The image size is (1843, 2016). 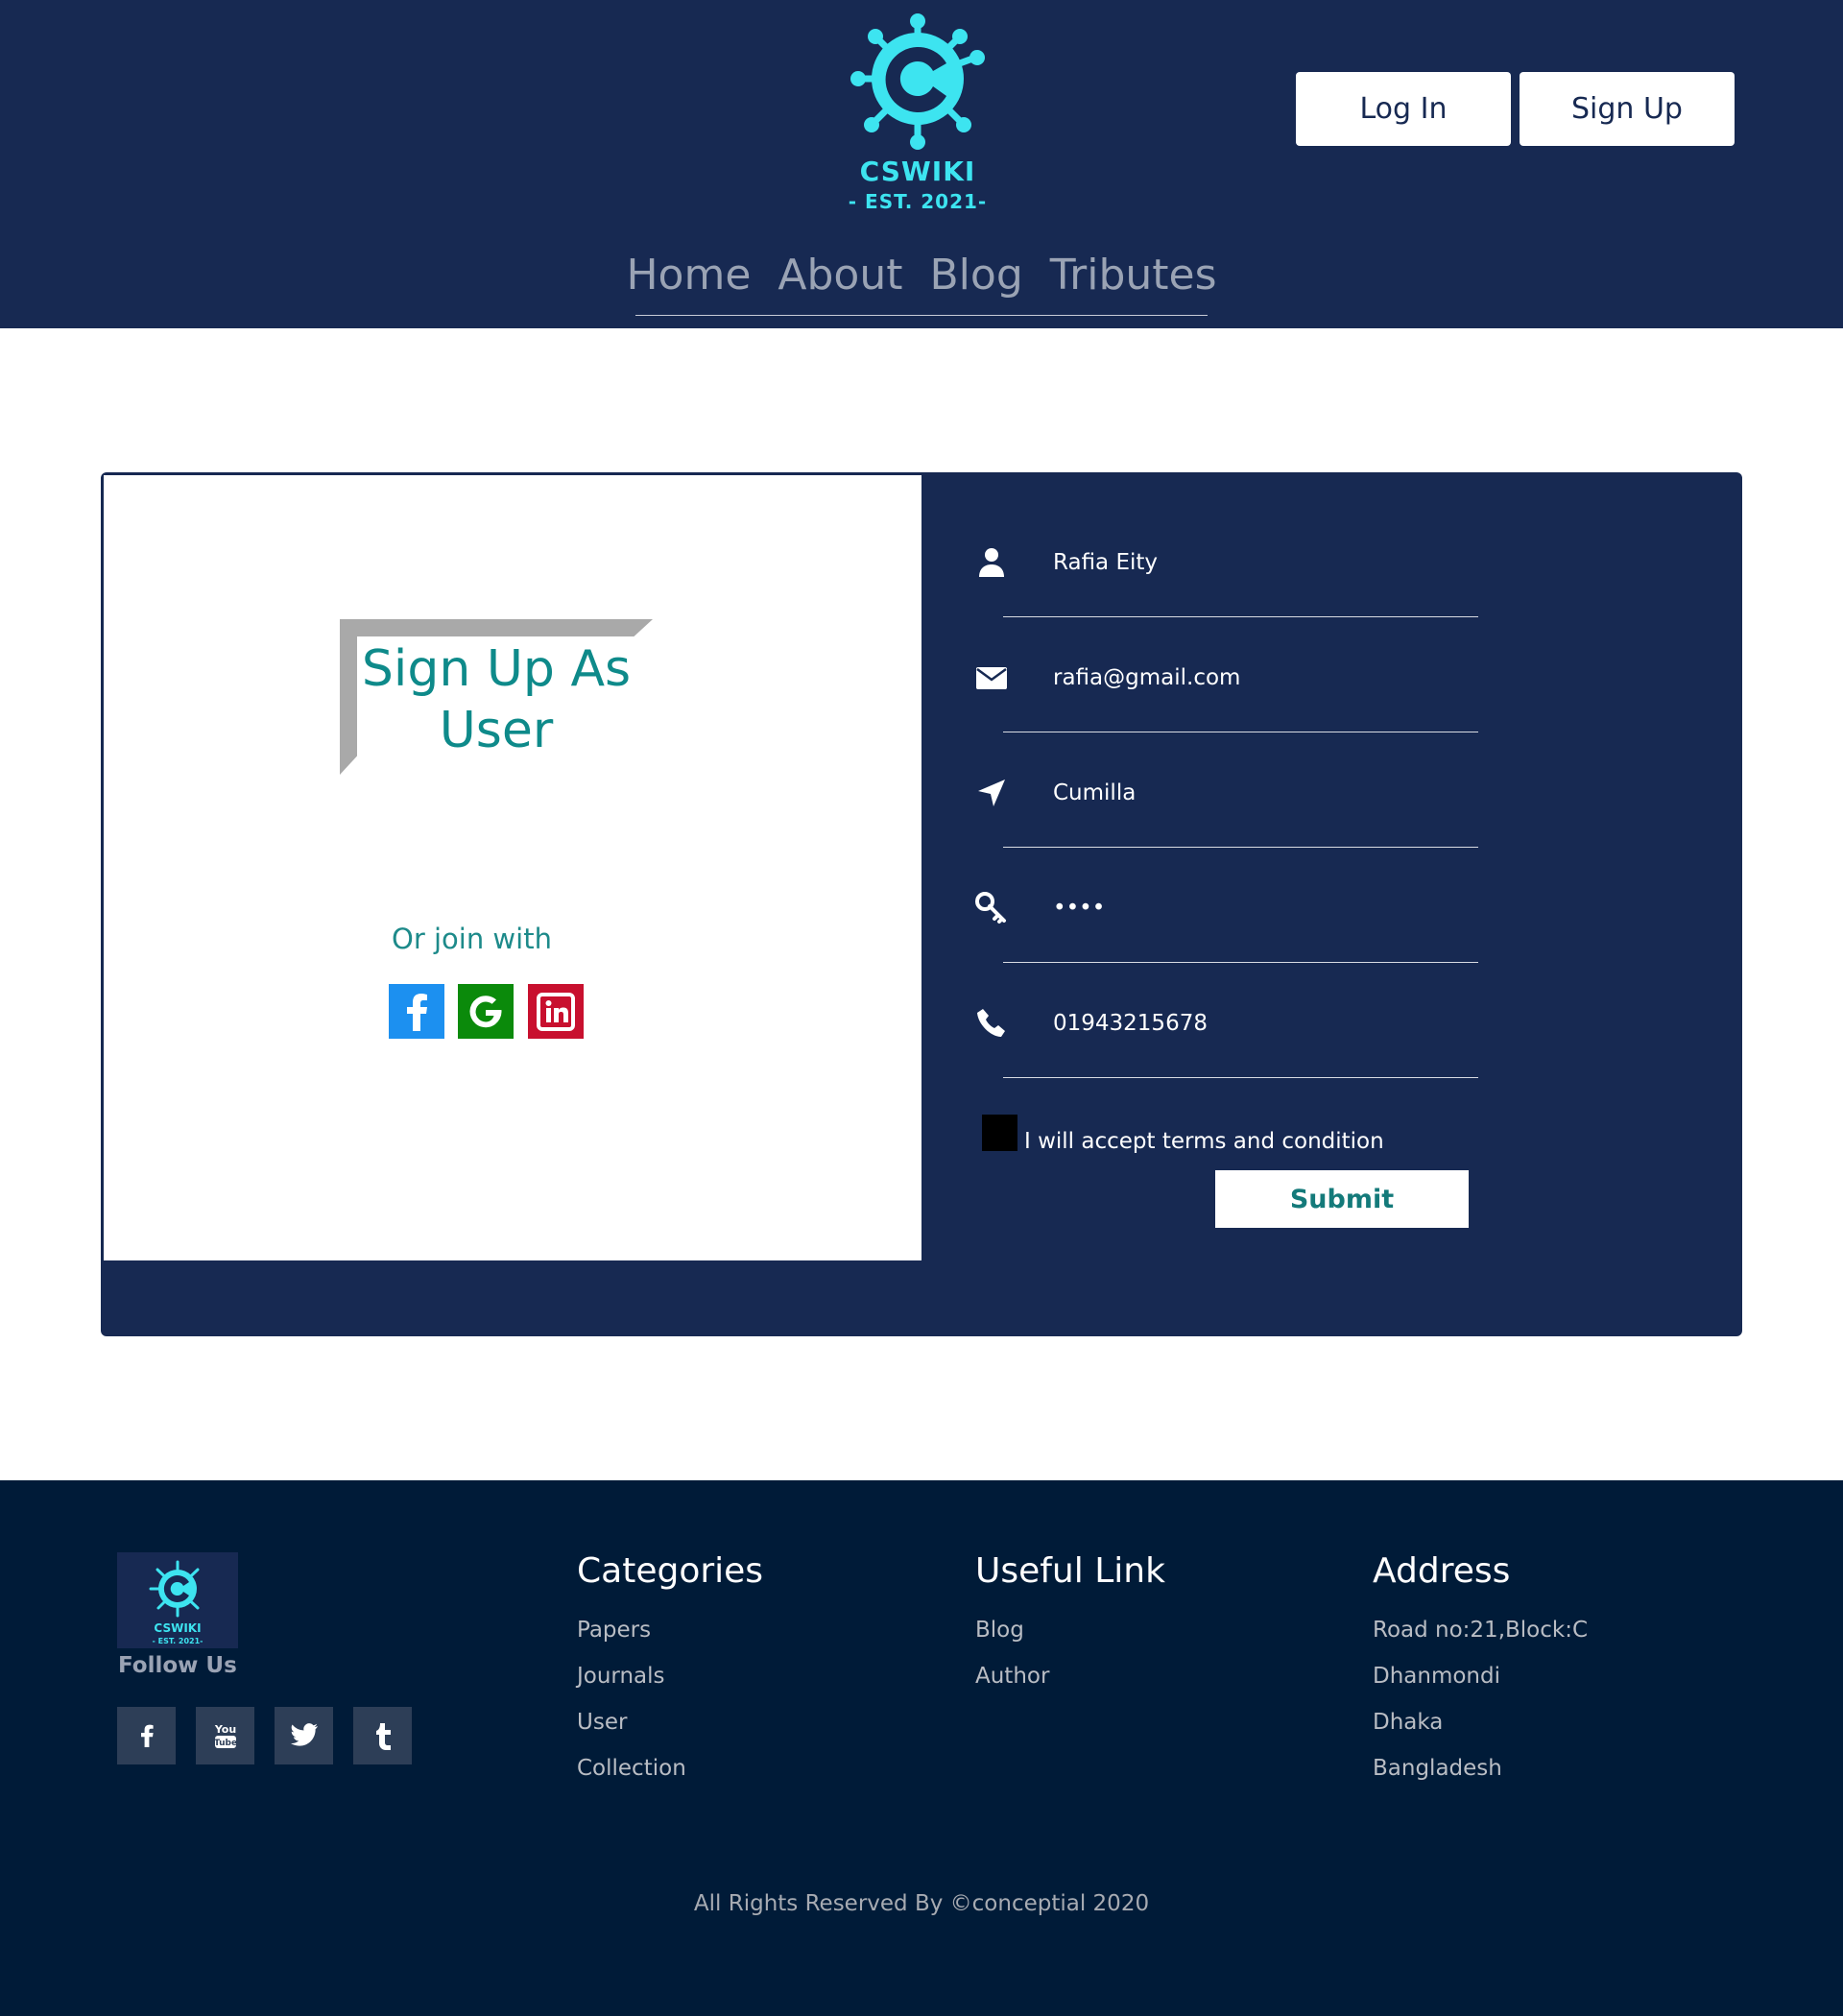 What do you see at coordinates (991, 678) in the screenshot?
I see `envelope-icon` at bounding box center [991, 678].